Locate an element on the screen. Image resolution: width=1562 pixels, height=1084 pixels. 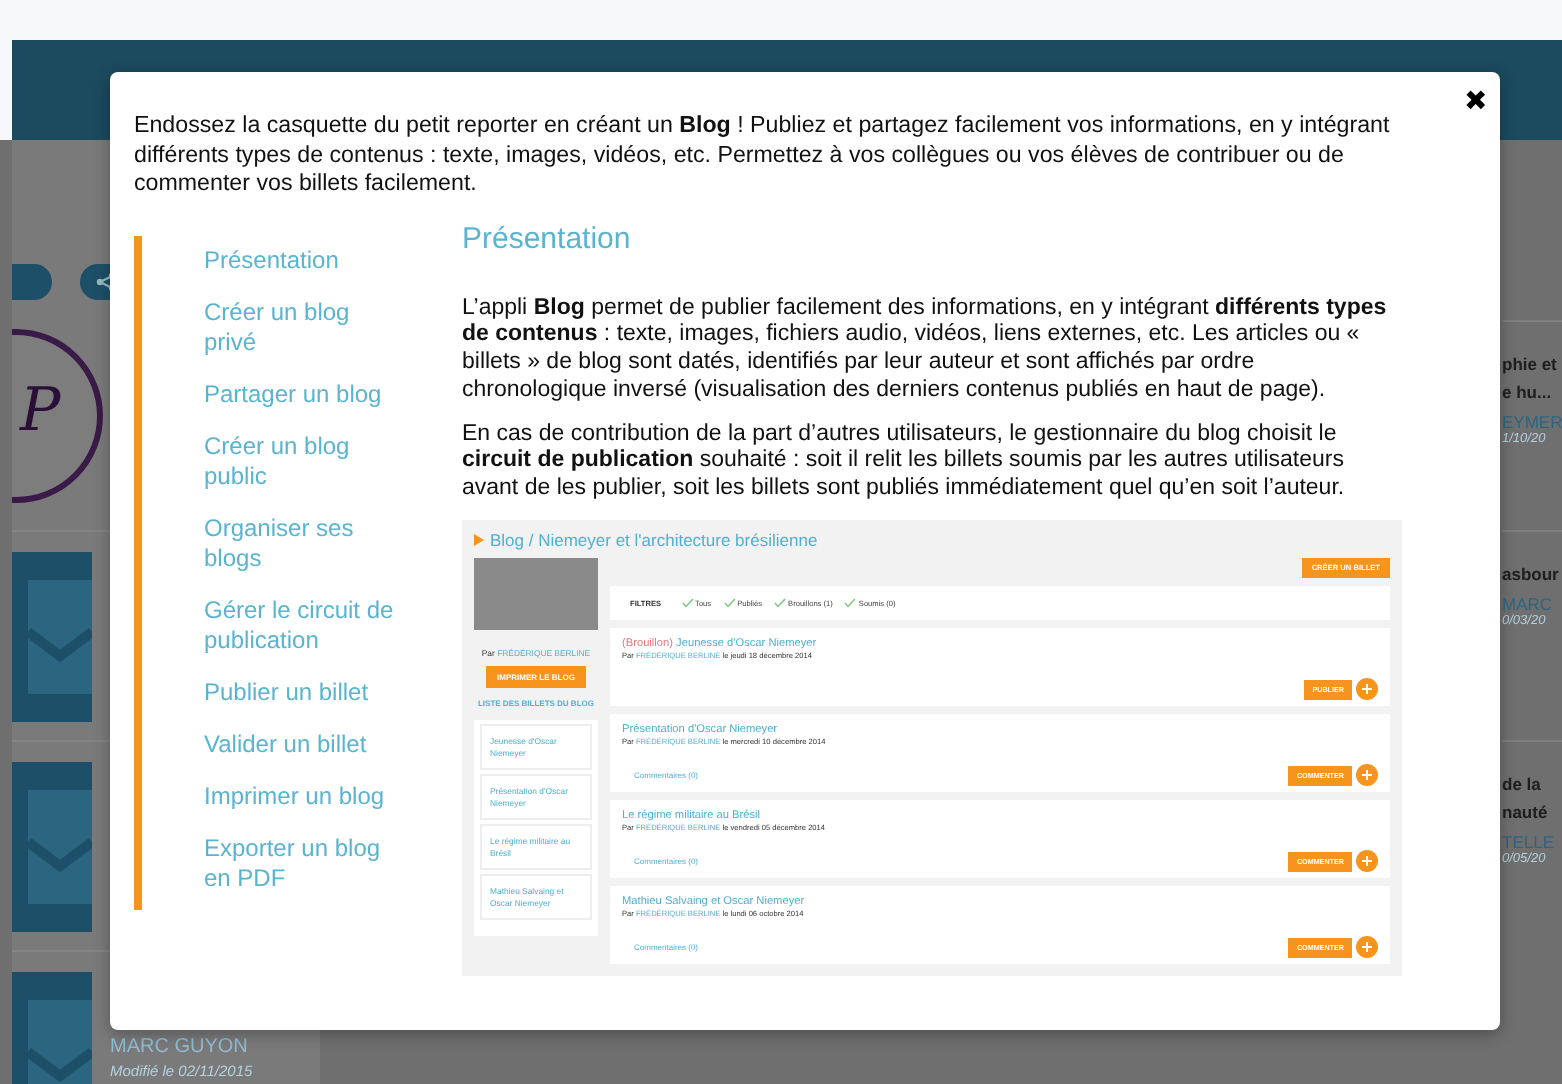
item-title: phie et is located at coordinates (1530, 365).